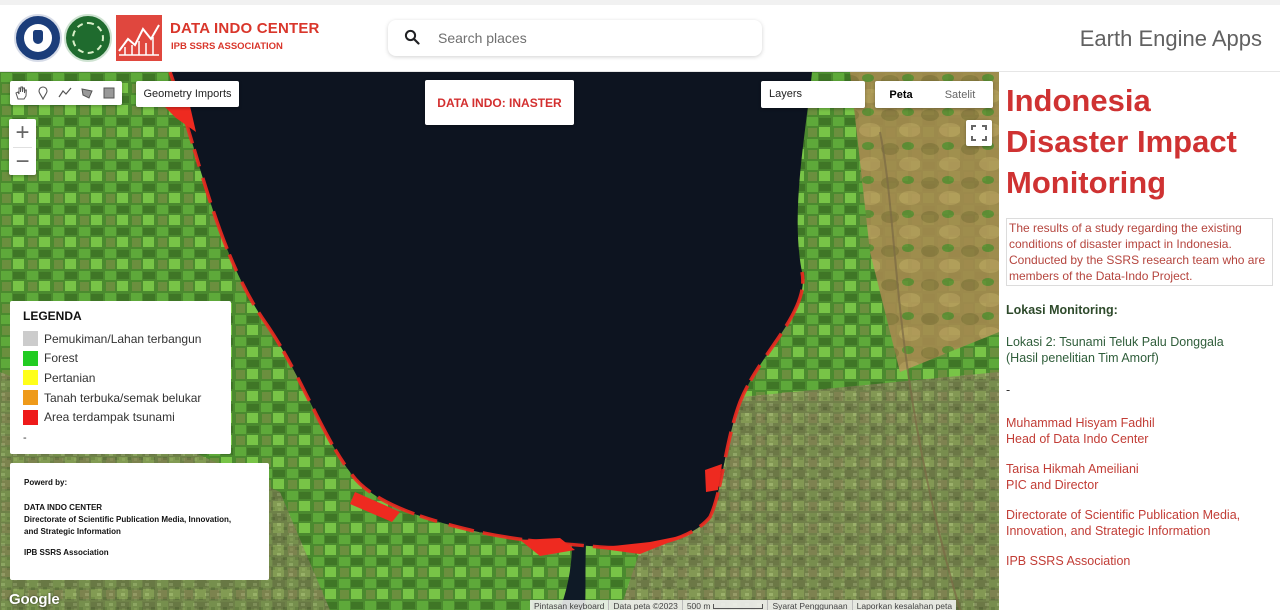  What do you see at coordinates (139, 38) in the screenshot?
I see `data-indo-center-logo` at bounding box center [139, 38].